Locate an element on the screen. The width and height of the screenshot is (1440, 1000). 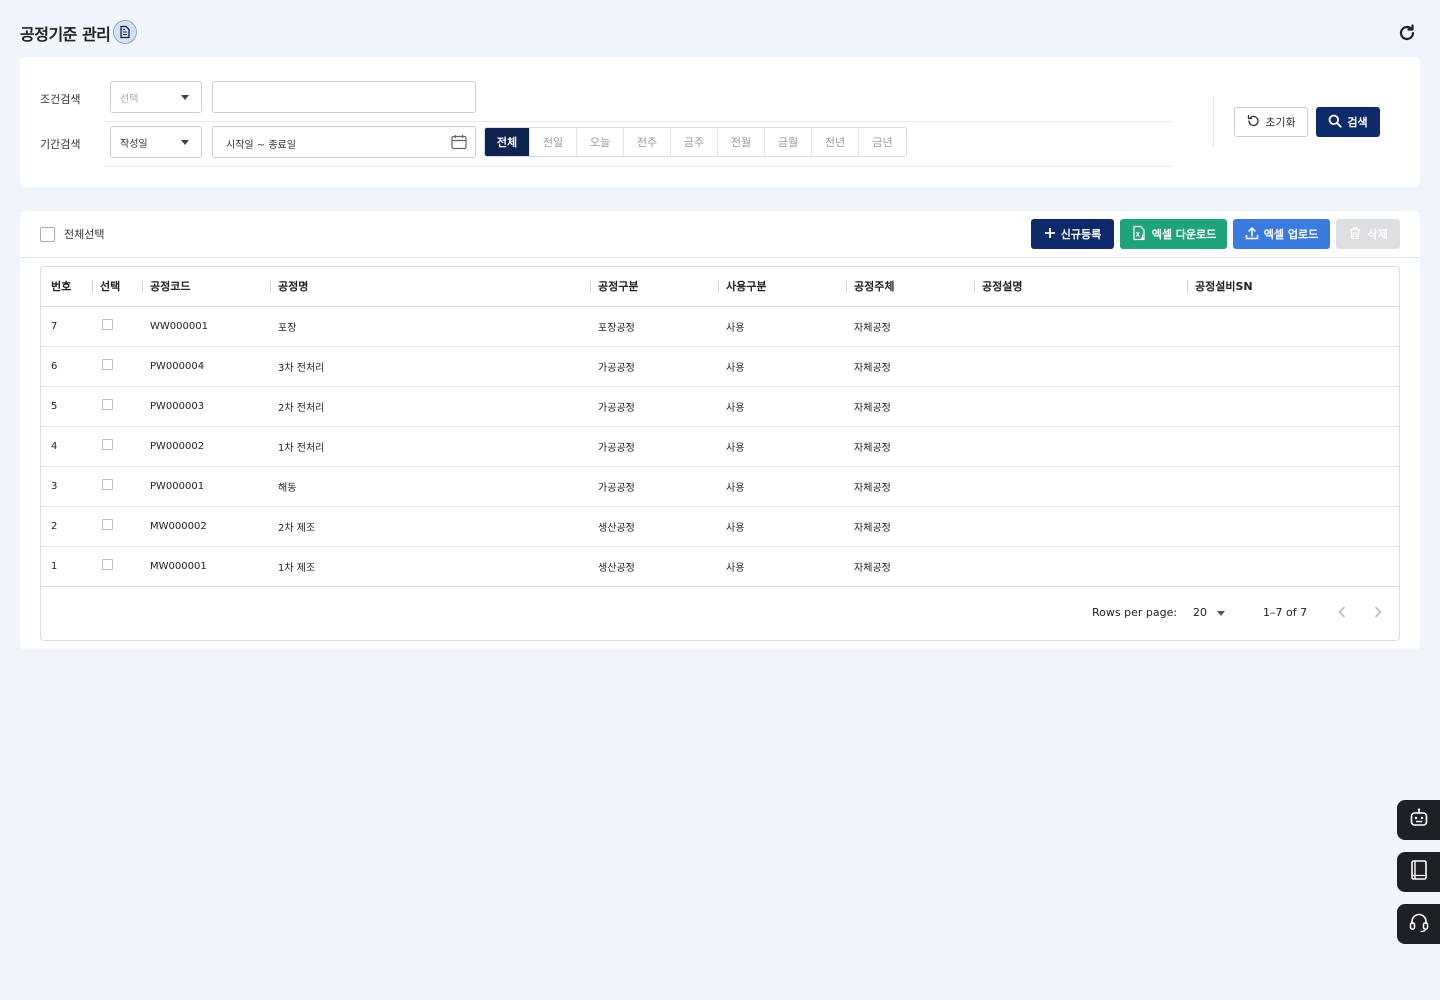
column-header-description: 공정설명 is located at coordinates (1080, 287).